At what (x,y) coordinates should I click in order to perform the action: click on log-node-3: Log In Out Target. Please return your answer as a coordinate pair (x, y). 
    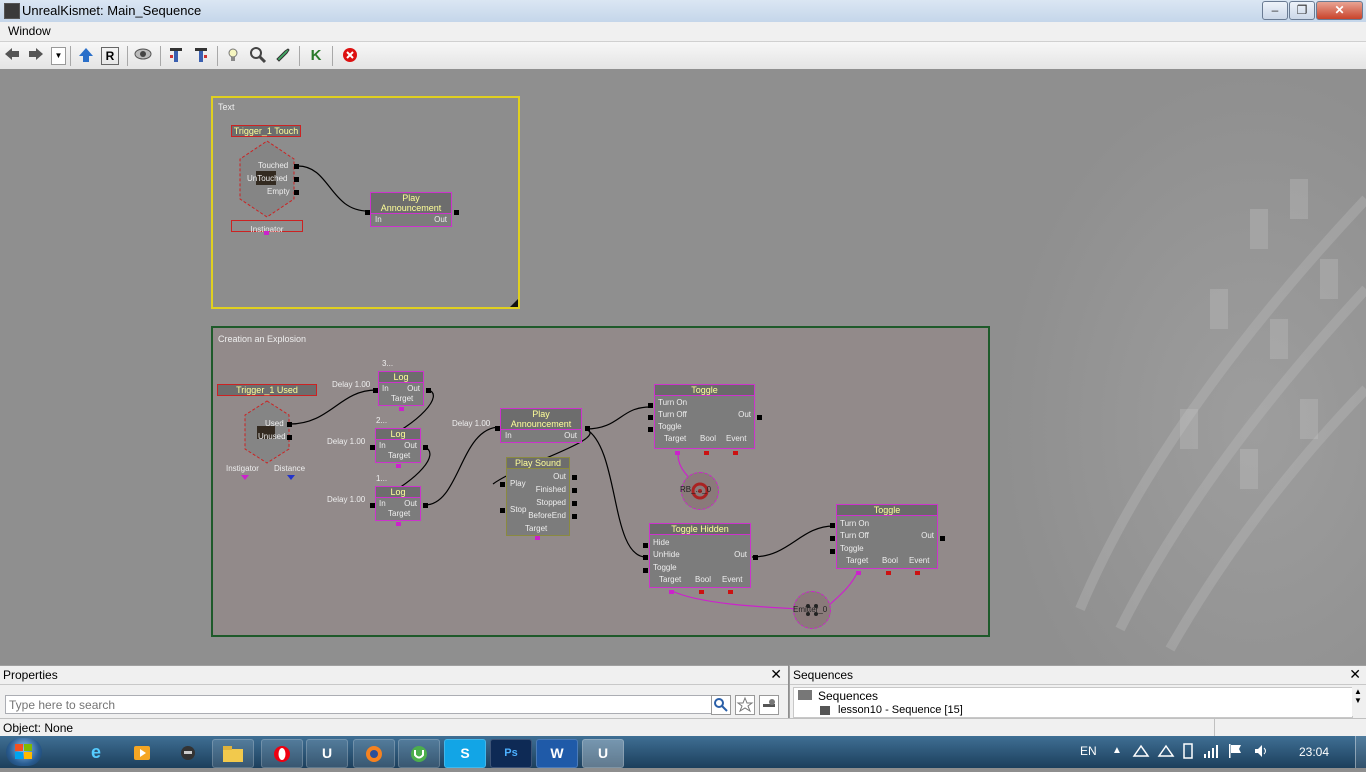
    Looking at the image, I should click on (398, 503).